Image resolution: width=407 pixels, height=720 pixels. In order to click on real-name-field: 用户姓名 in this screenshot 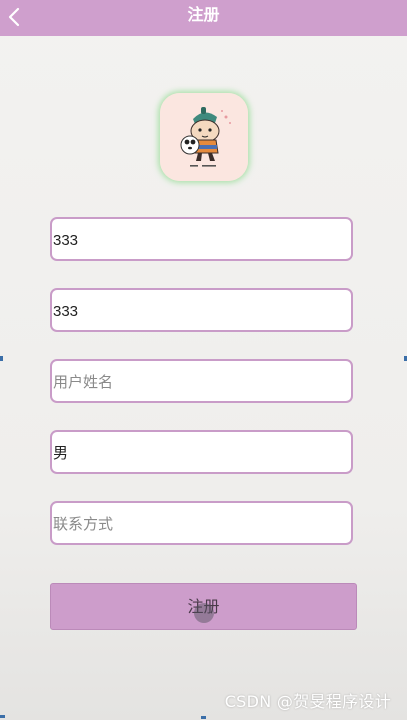, I will do `click(201, 381)`.